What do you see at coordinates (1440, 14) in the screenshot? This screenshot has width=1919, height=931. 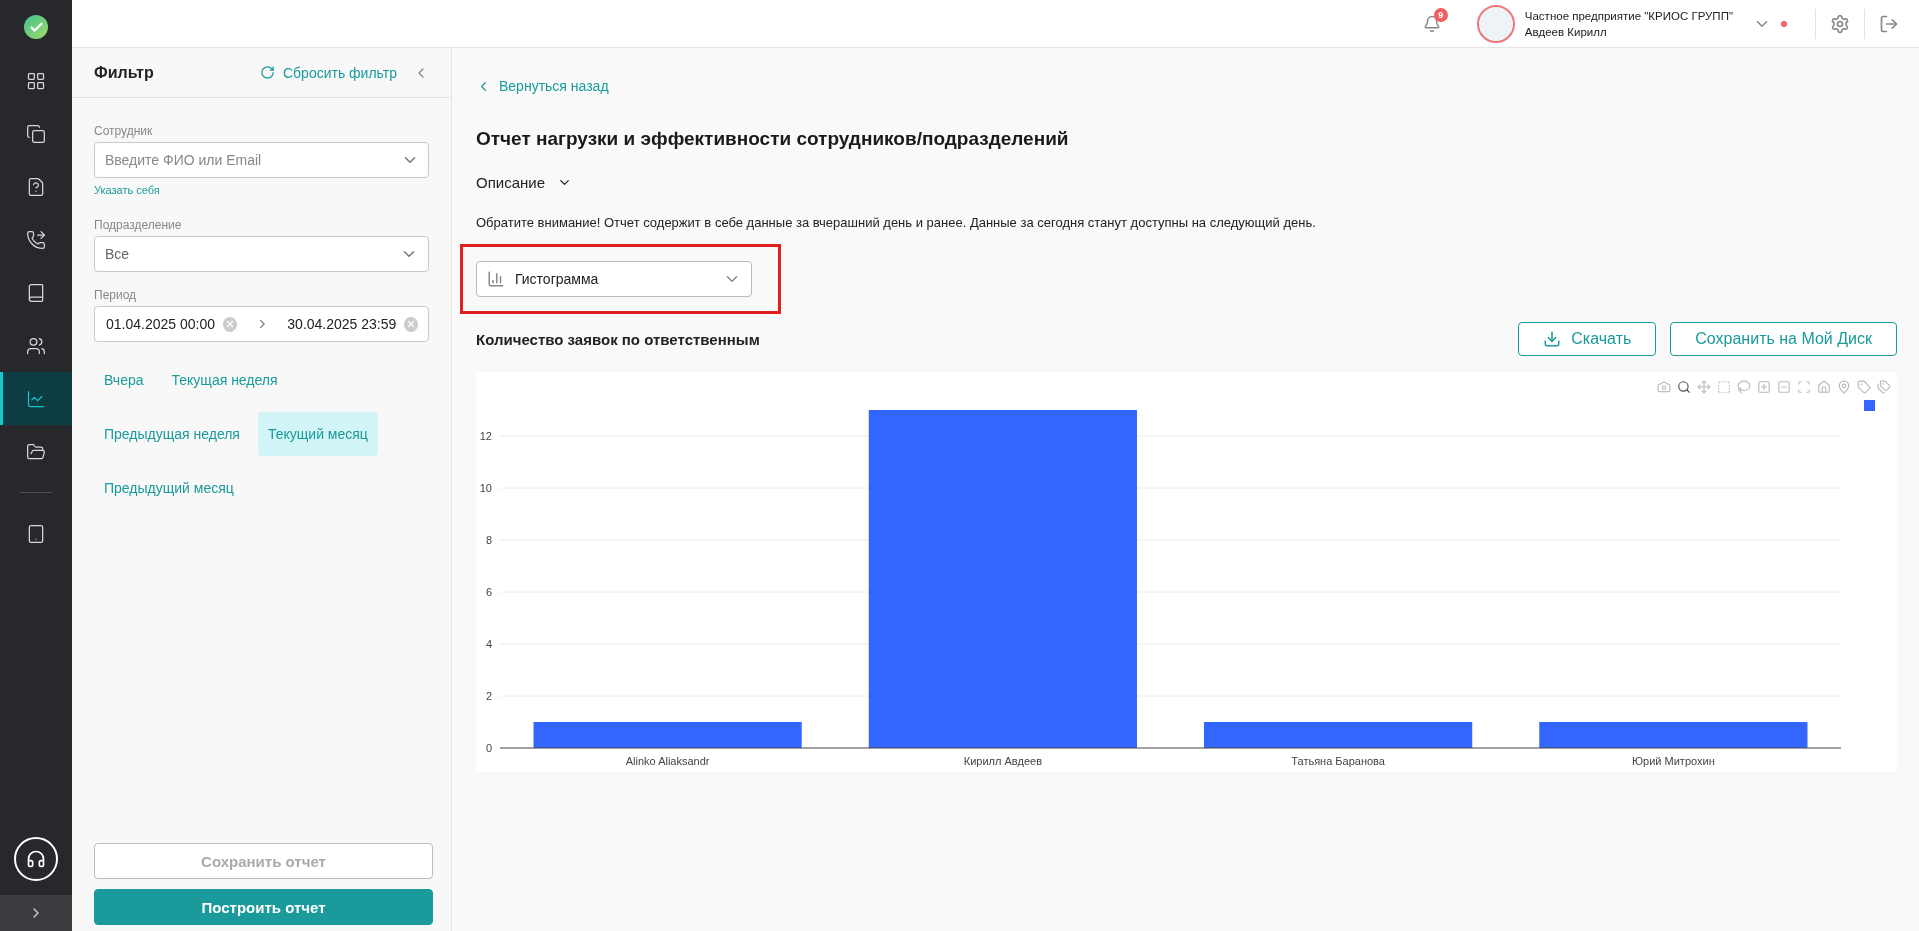 I see `notification-count: 9` at bounding box center [1440, 14].